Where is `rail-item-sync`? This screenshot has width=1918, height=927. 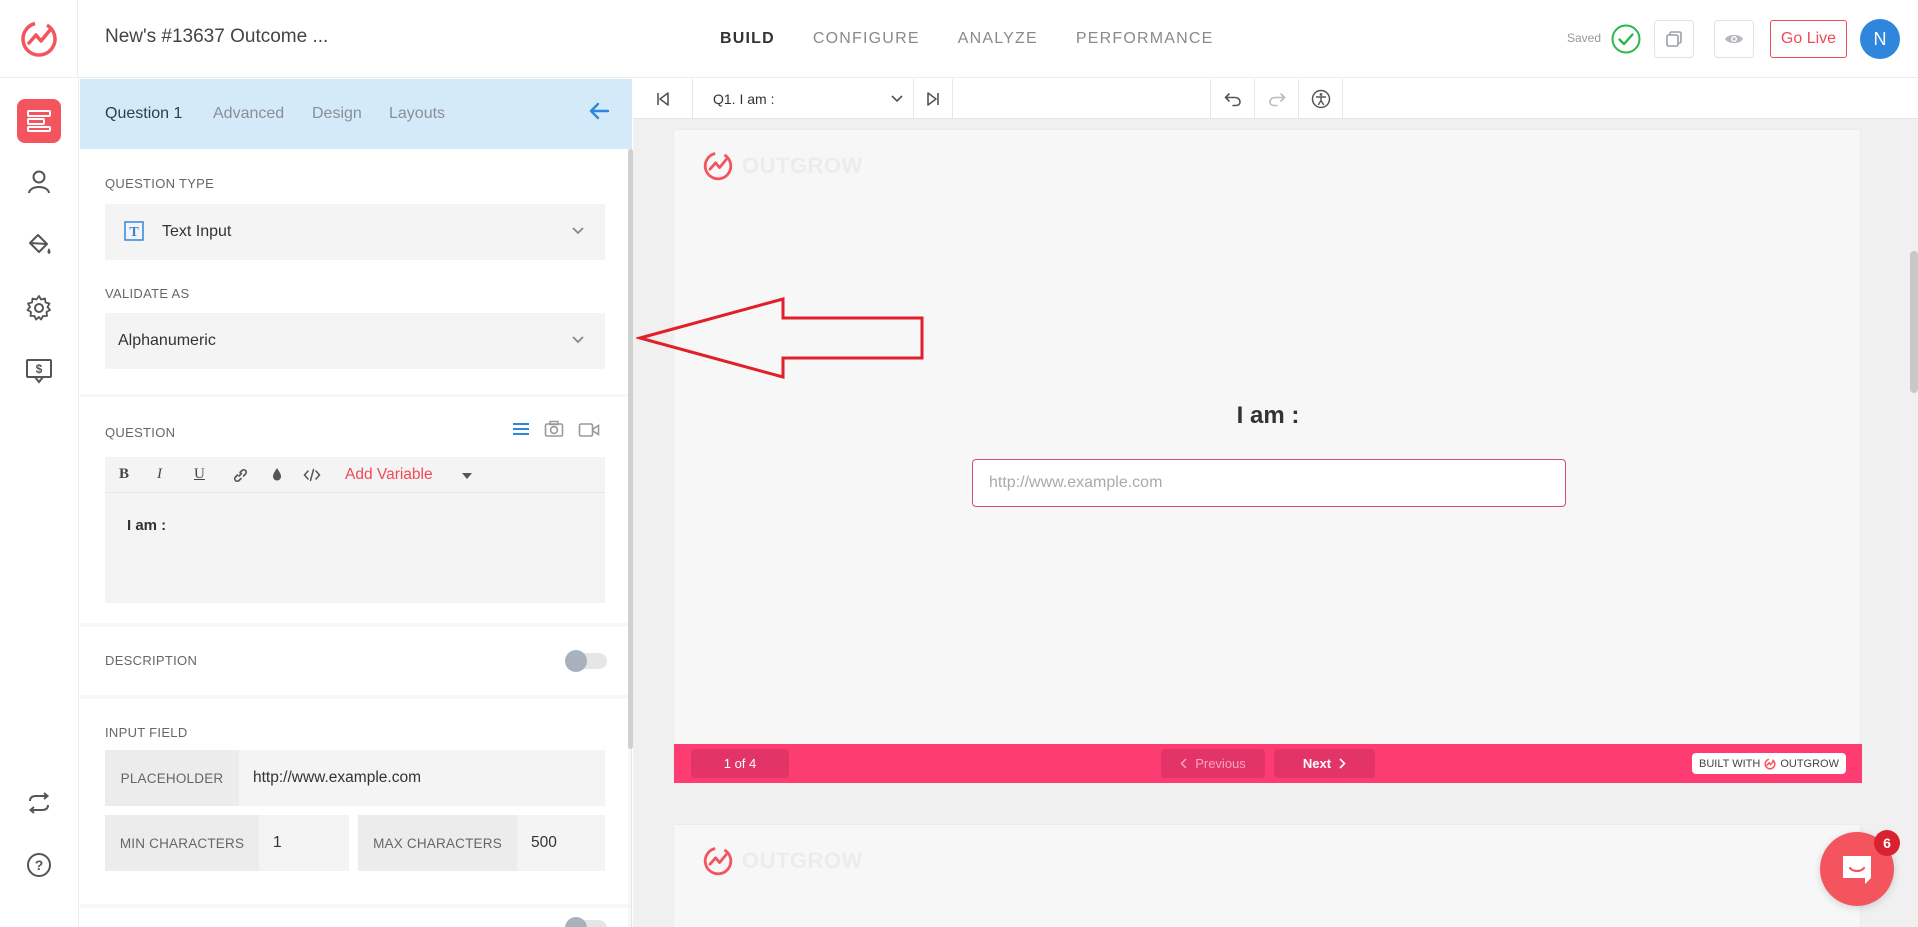 rail-item-sync is located at coordinates (39, 803).